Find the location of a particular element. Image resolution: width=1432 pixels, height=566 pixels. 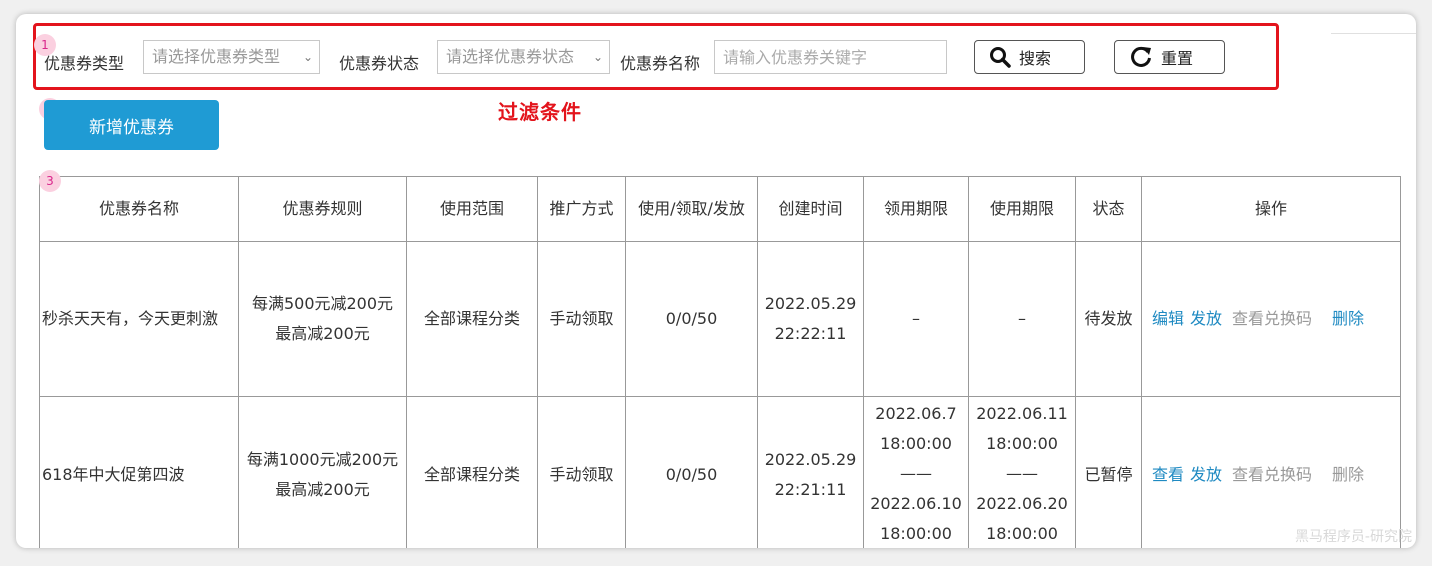

receive-end-time: 18:00:00 is located at coordinates (916, 533).